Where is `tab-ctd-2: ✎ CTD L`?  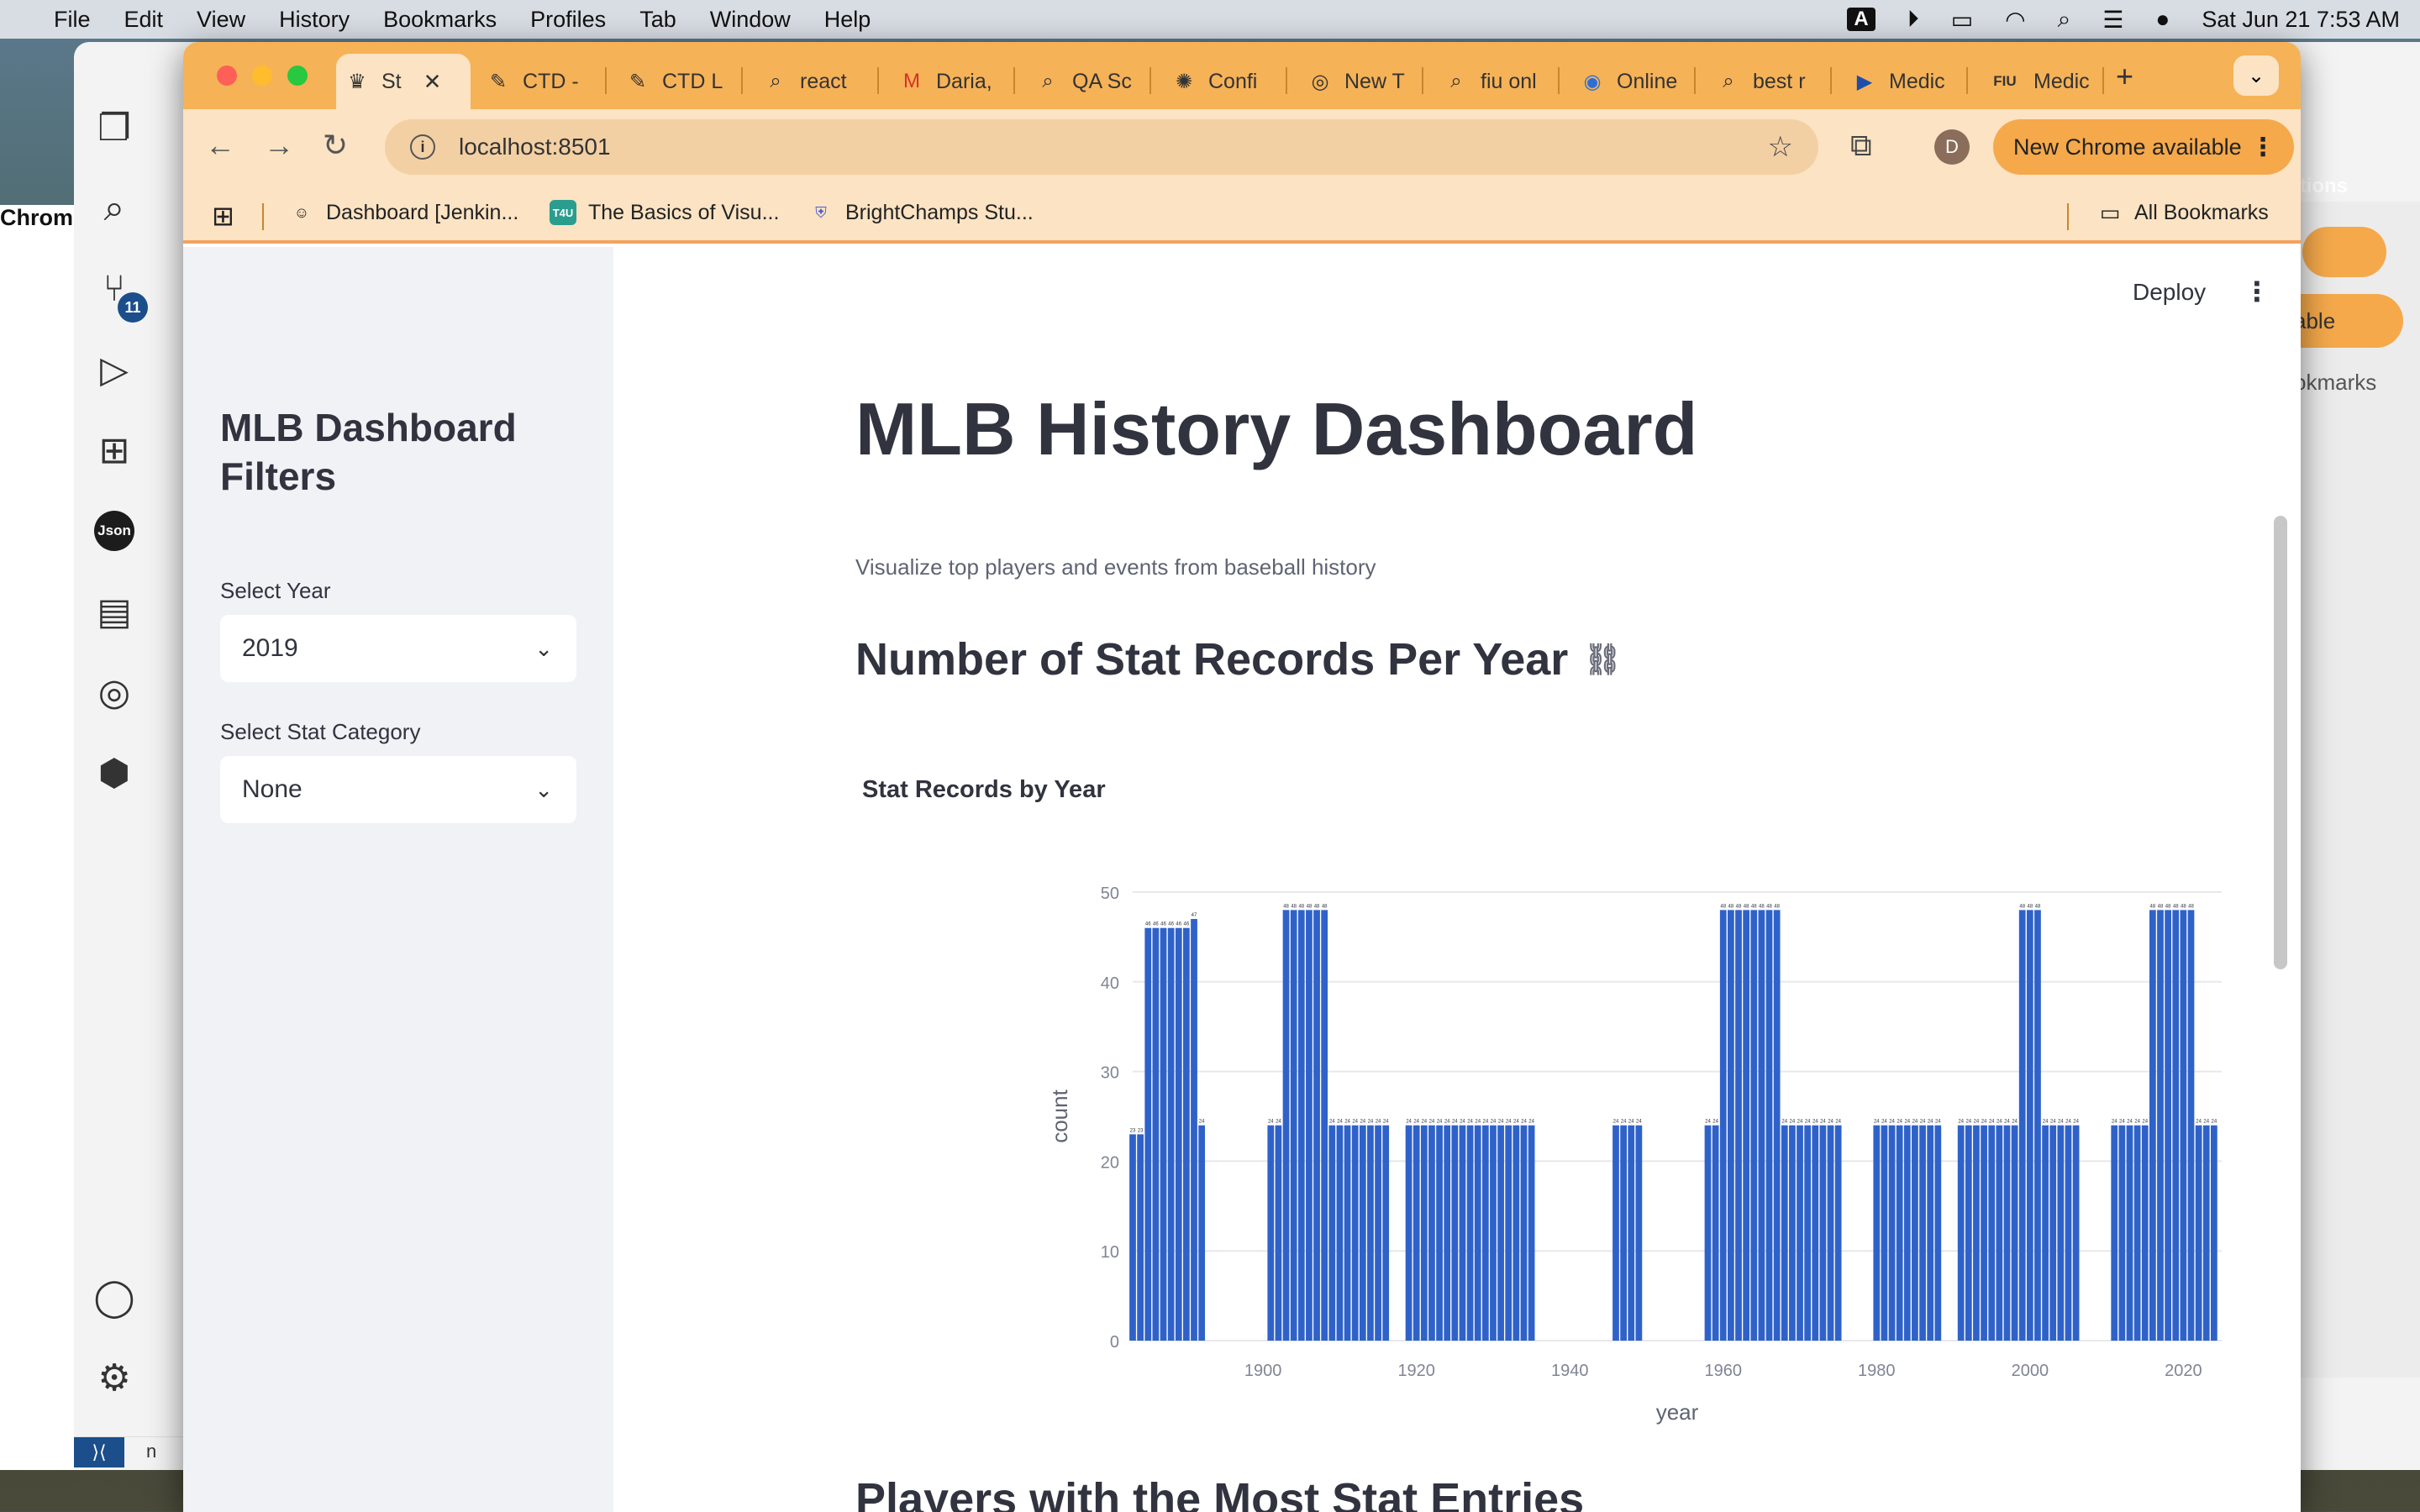 tab-ctd-2: ✎ CTD L is located at coordinates (674, 81).